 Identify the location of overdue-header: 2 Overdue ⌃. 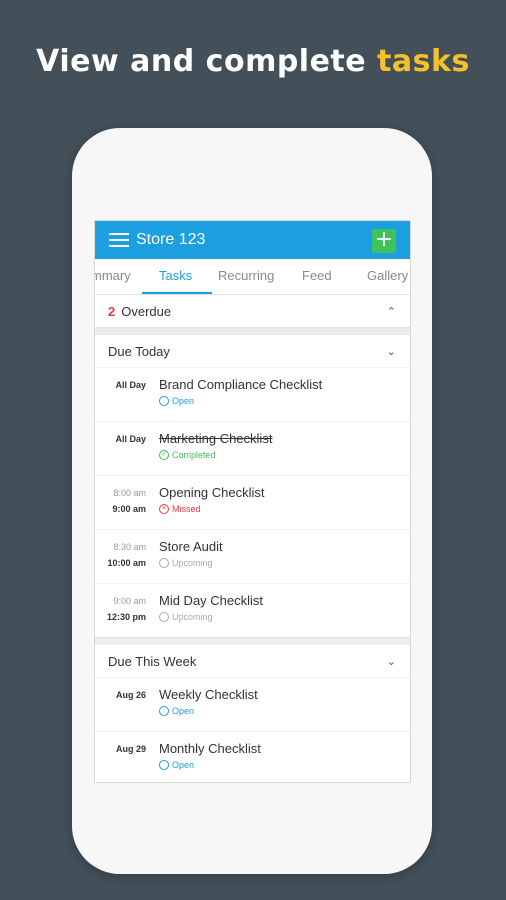
(252, 311).